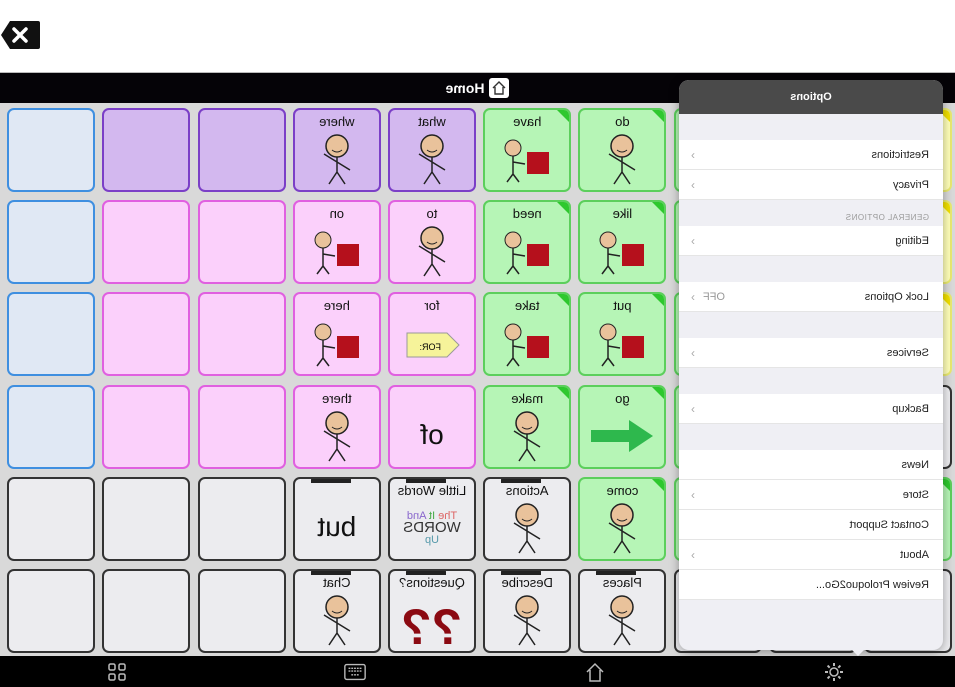  Describe the element at coordinates (355, 672) in the screenshot. I see `keyboard-icon` at that location.